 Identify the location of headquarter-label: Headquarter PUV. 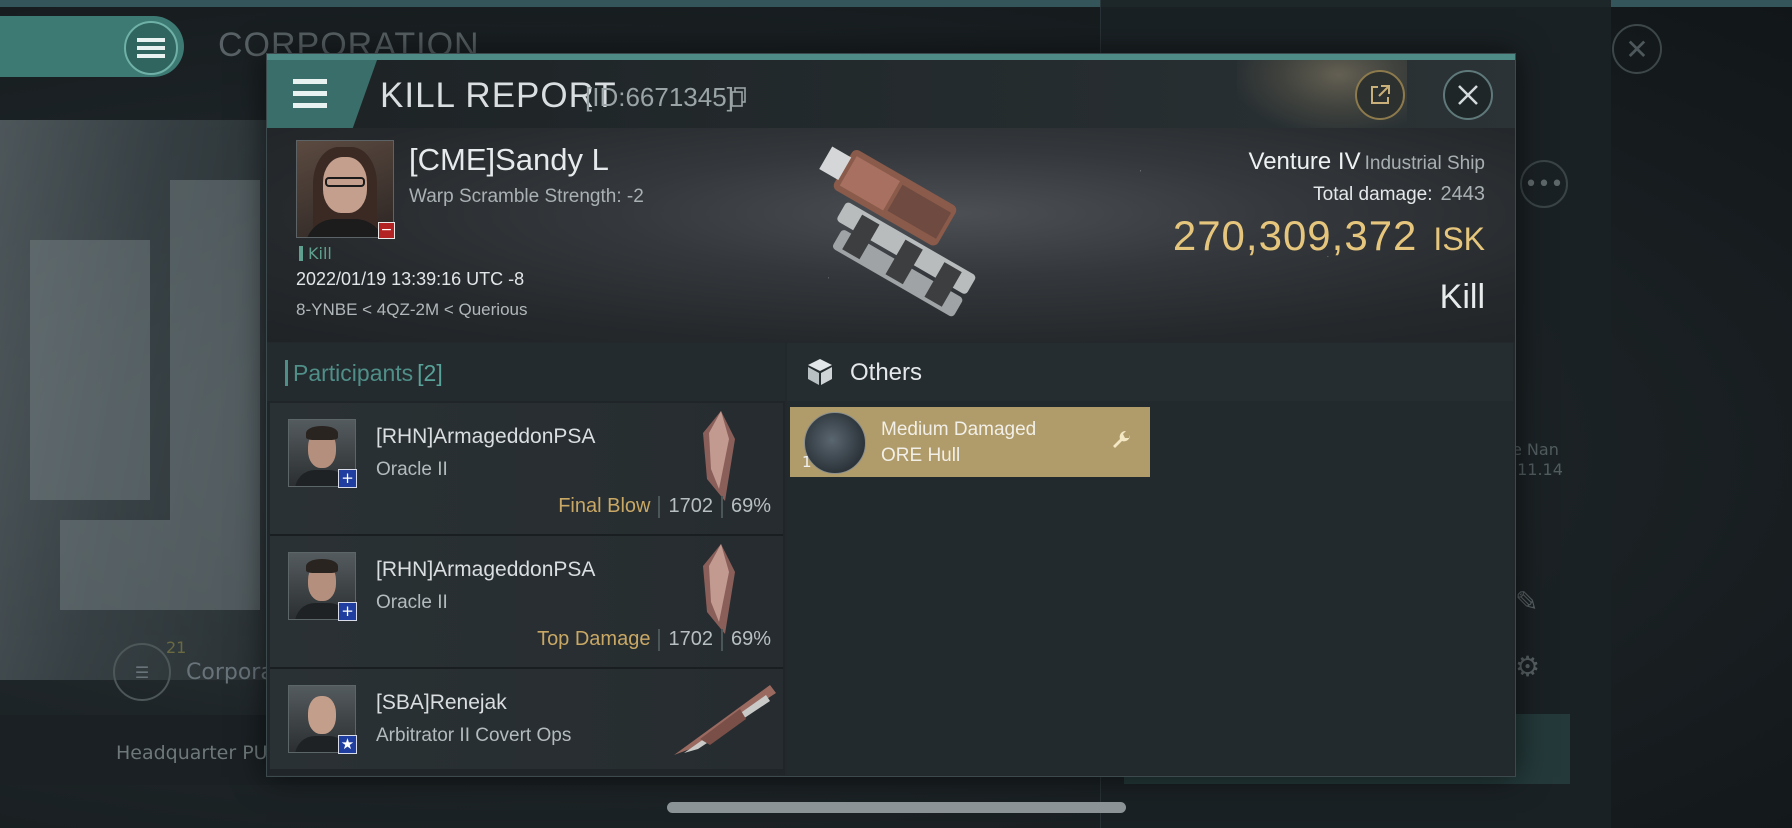
(198, 753).